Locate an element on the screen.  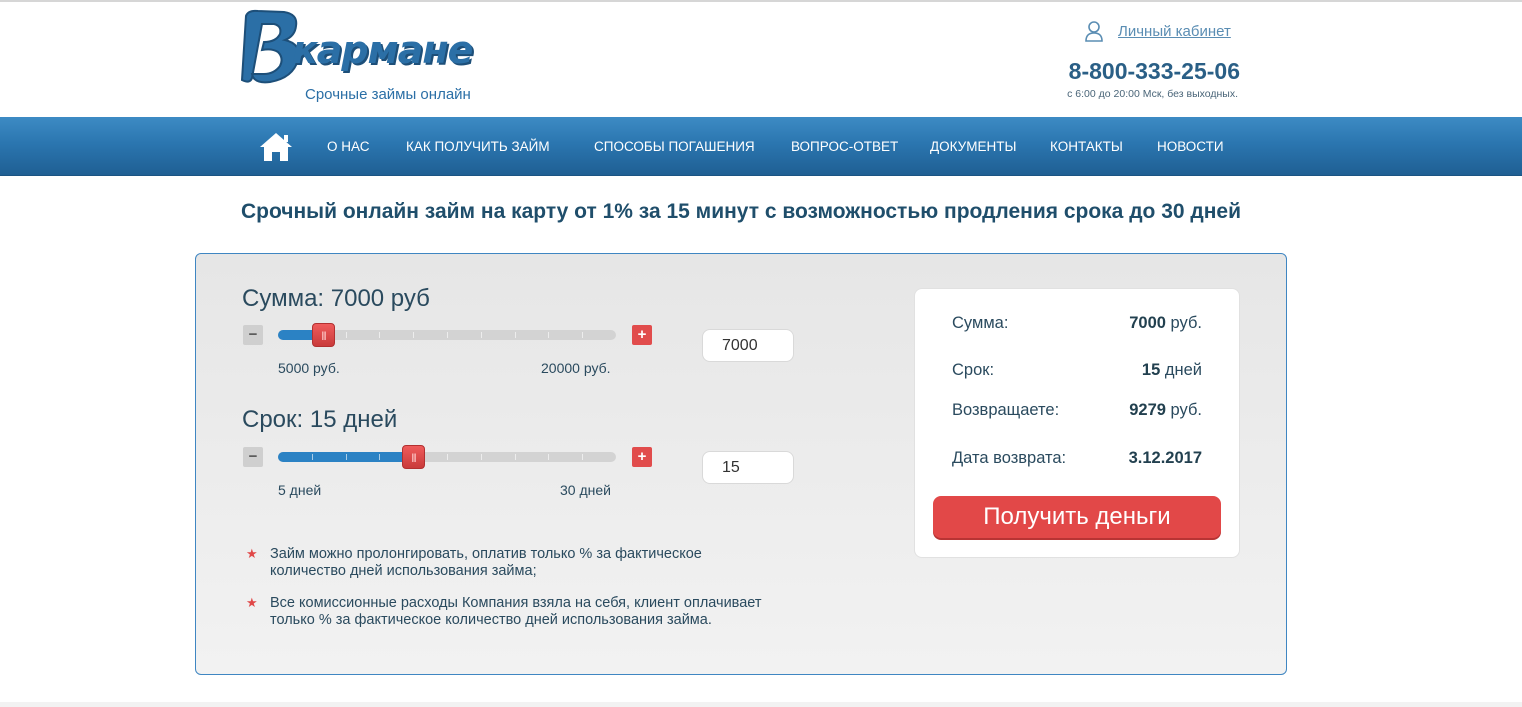
user-icon is located at coordinates (1094, 31).